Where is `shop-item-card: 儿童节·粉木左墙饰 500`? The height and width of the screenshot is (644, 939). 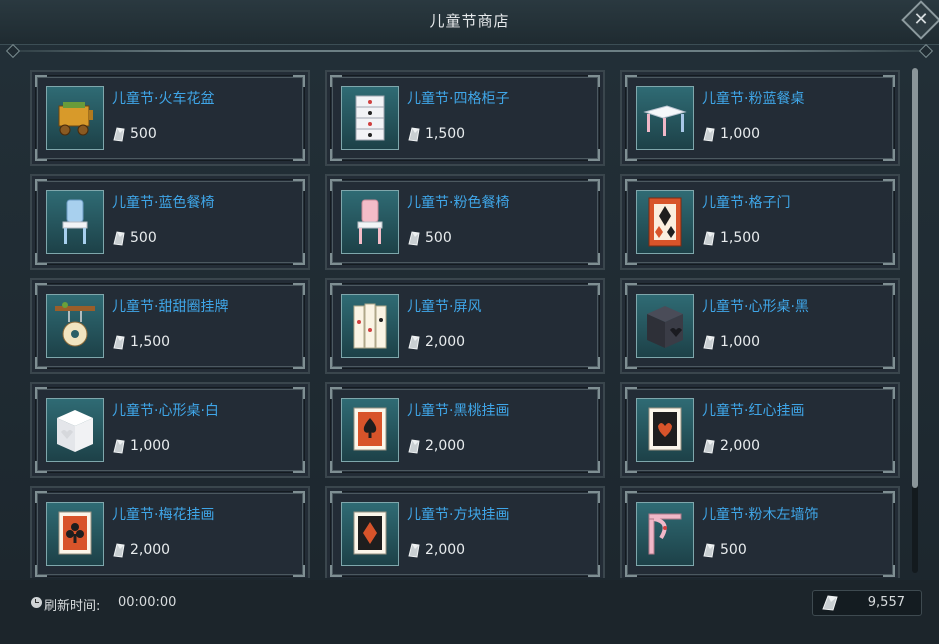
shop-item-card: 儿童节·粉木左墙饰 500 is located at coordinates (760, 532).